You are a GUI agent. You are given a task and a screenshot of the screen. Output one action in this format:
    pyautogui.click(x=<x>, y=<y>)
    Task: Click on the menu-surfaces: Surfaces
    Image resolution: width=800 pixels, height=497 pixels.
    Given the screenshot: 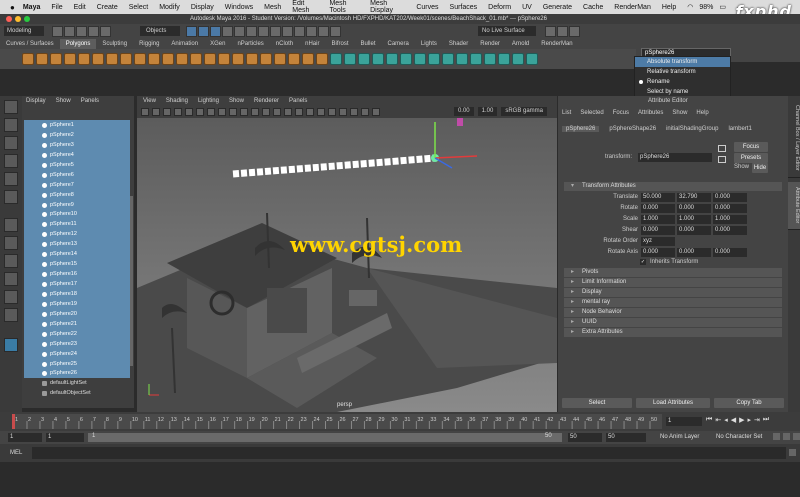 What is the action you would take?
    pyautogui.click(x=464, y=7)
    